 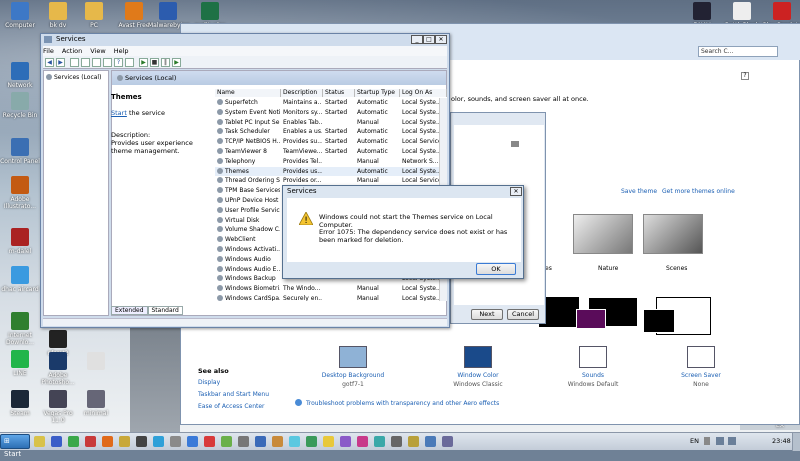 I want to click on sounds-icon, so click(x=593, y=357).